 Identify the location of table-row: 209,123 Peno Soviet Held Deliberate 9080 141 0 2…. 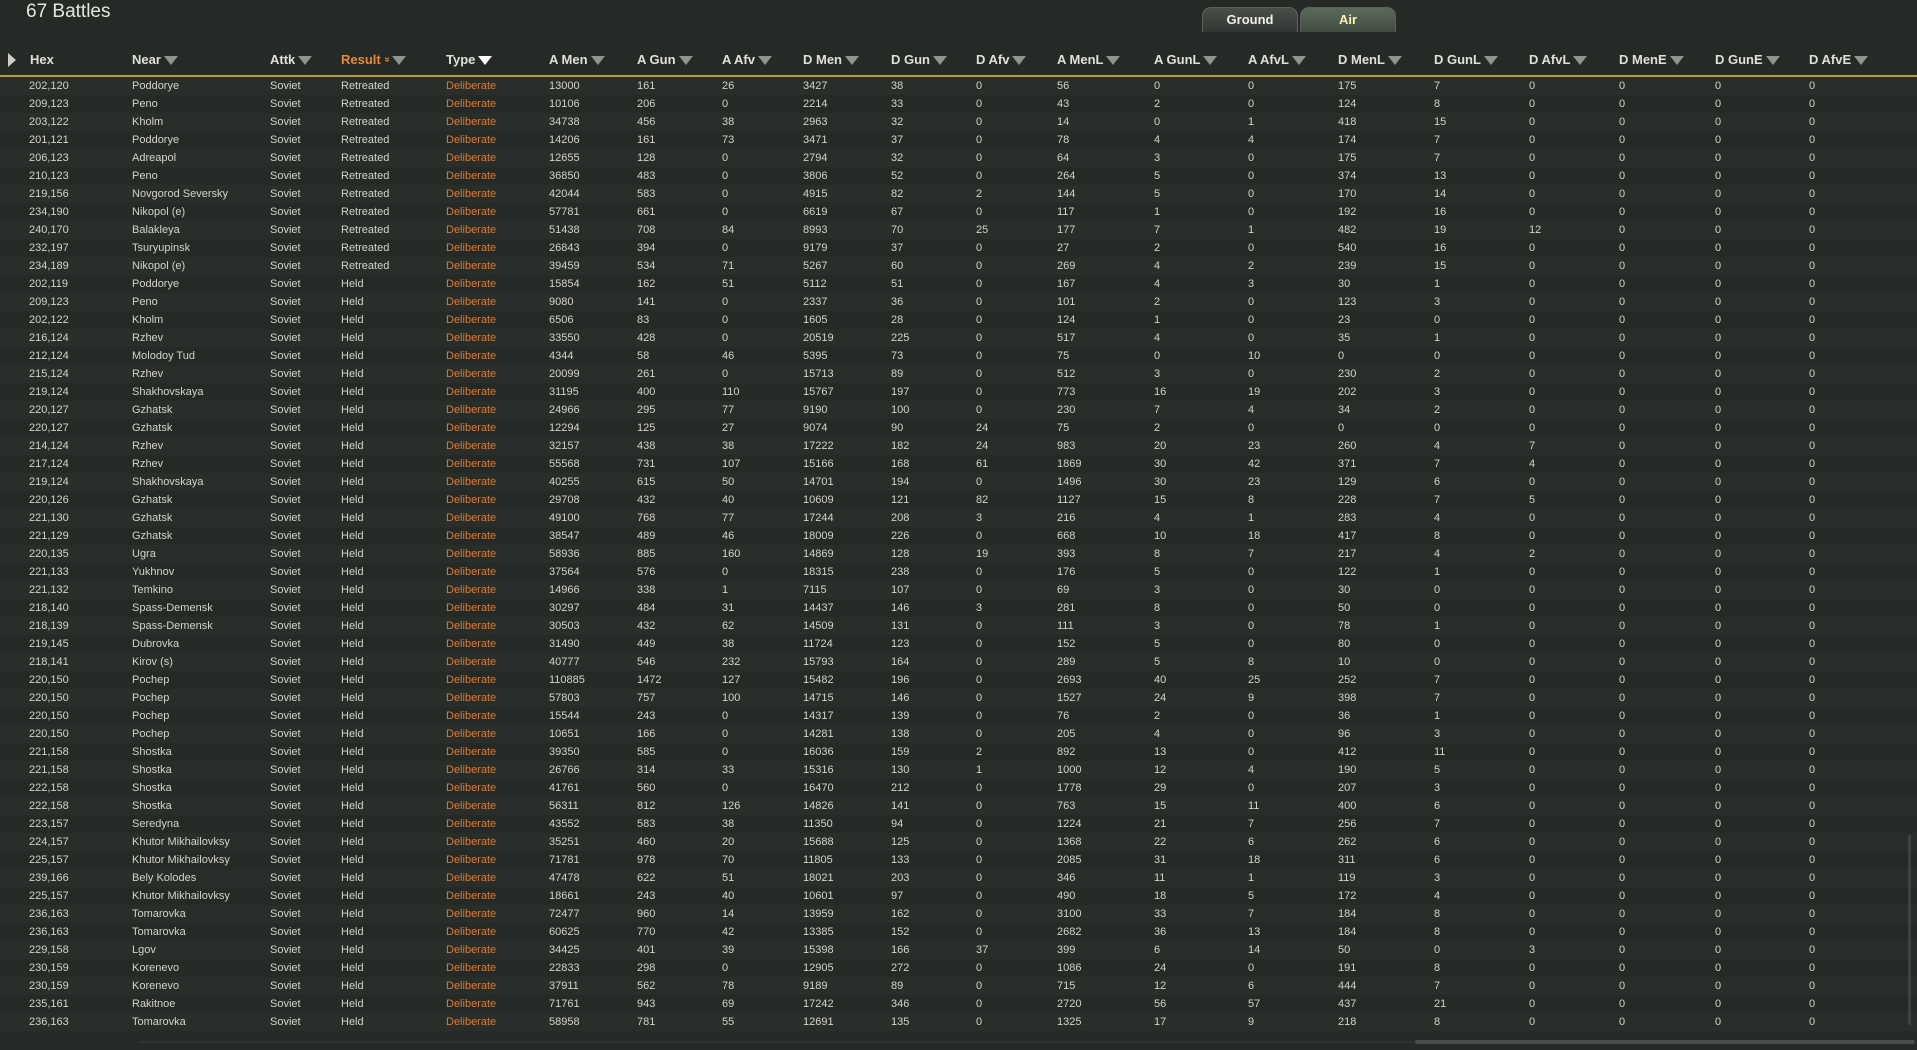
(958, 302).